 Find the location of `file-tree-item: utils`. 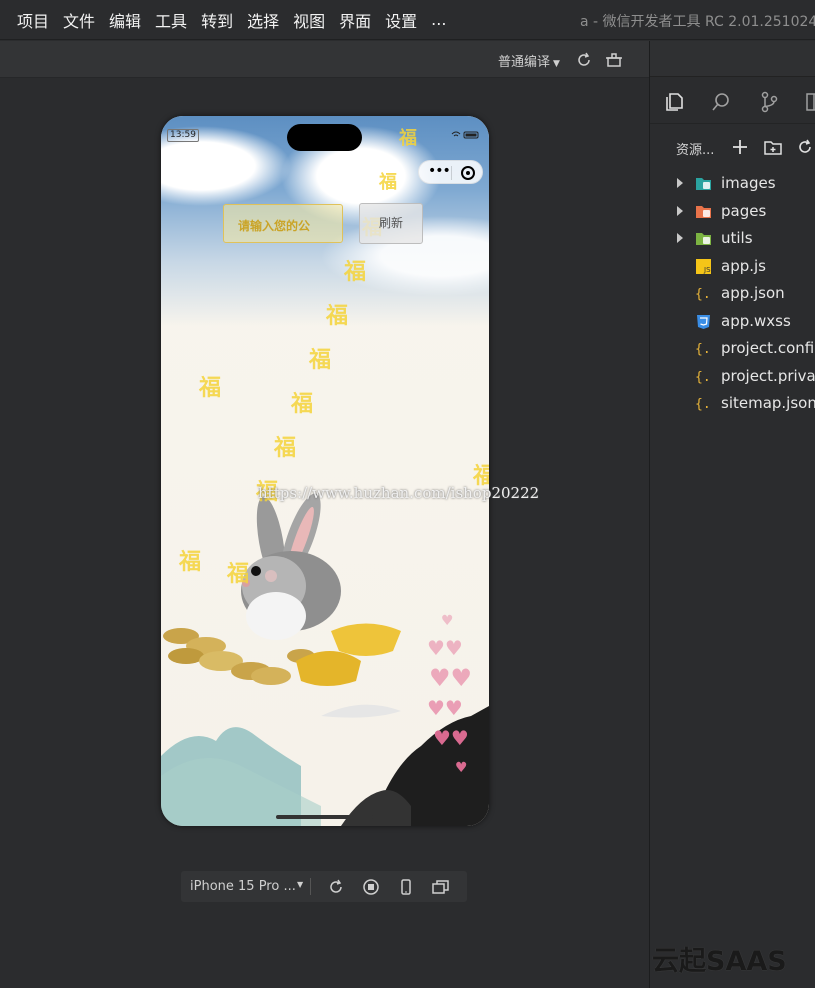

file-tree-item: utils is located at coordinates (732, 239).